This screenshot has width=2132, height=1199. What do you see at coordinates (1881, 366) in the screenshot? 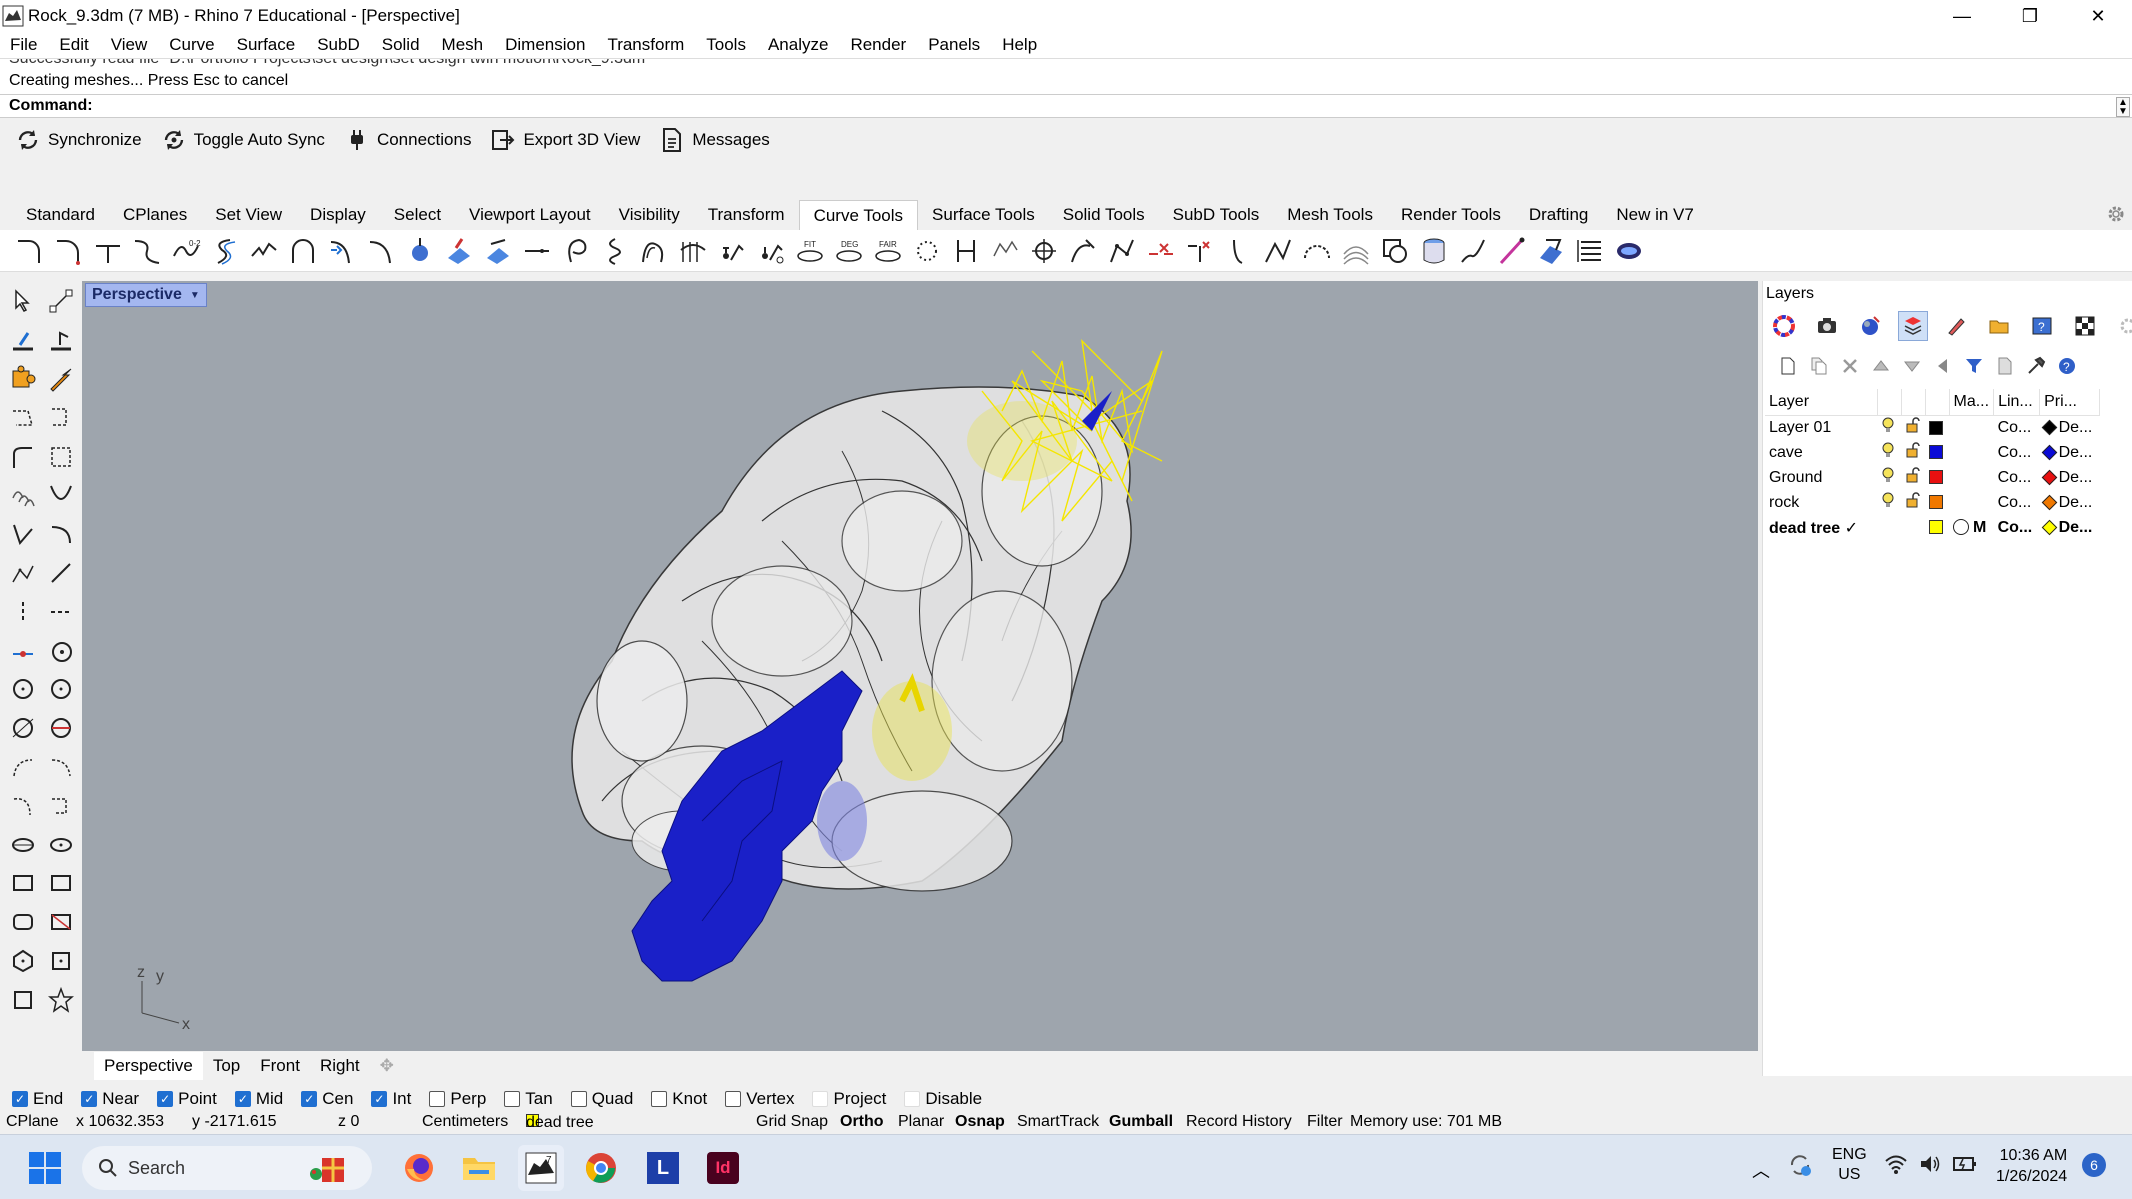
I see `move-up-icon` at bounding box center [1881, 366].